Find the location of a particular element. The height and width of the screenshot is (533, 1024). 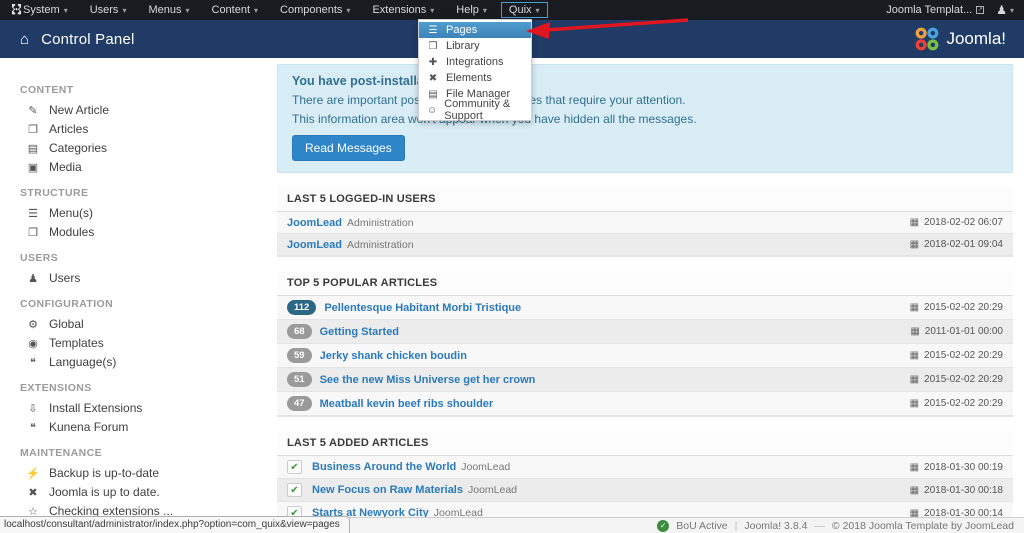

article-link: Meatball kevin beef ribs shoulder is located at coordinates (407, 404).